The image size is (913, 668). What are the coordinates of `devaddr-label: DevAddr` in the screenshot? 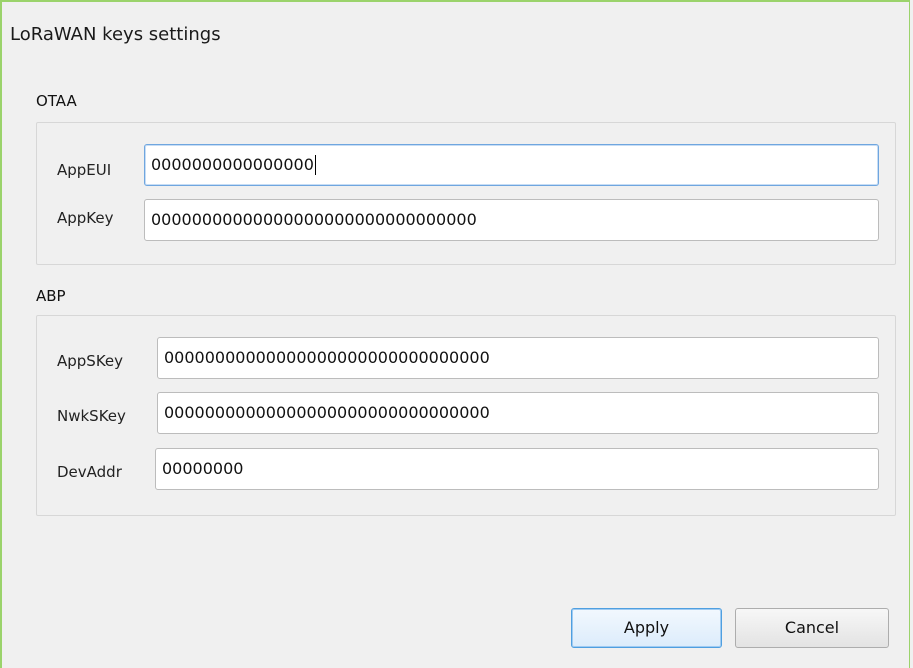 It's located at (89, 472).